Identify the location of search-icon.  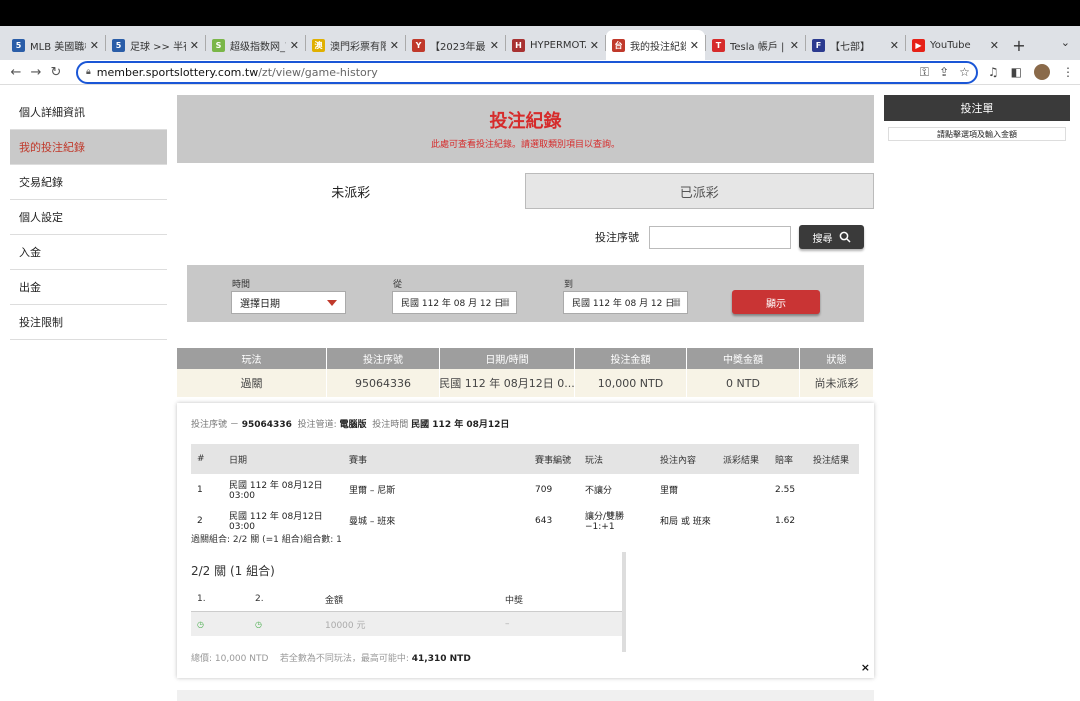
(845, 237).